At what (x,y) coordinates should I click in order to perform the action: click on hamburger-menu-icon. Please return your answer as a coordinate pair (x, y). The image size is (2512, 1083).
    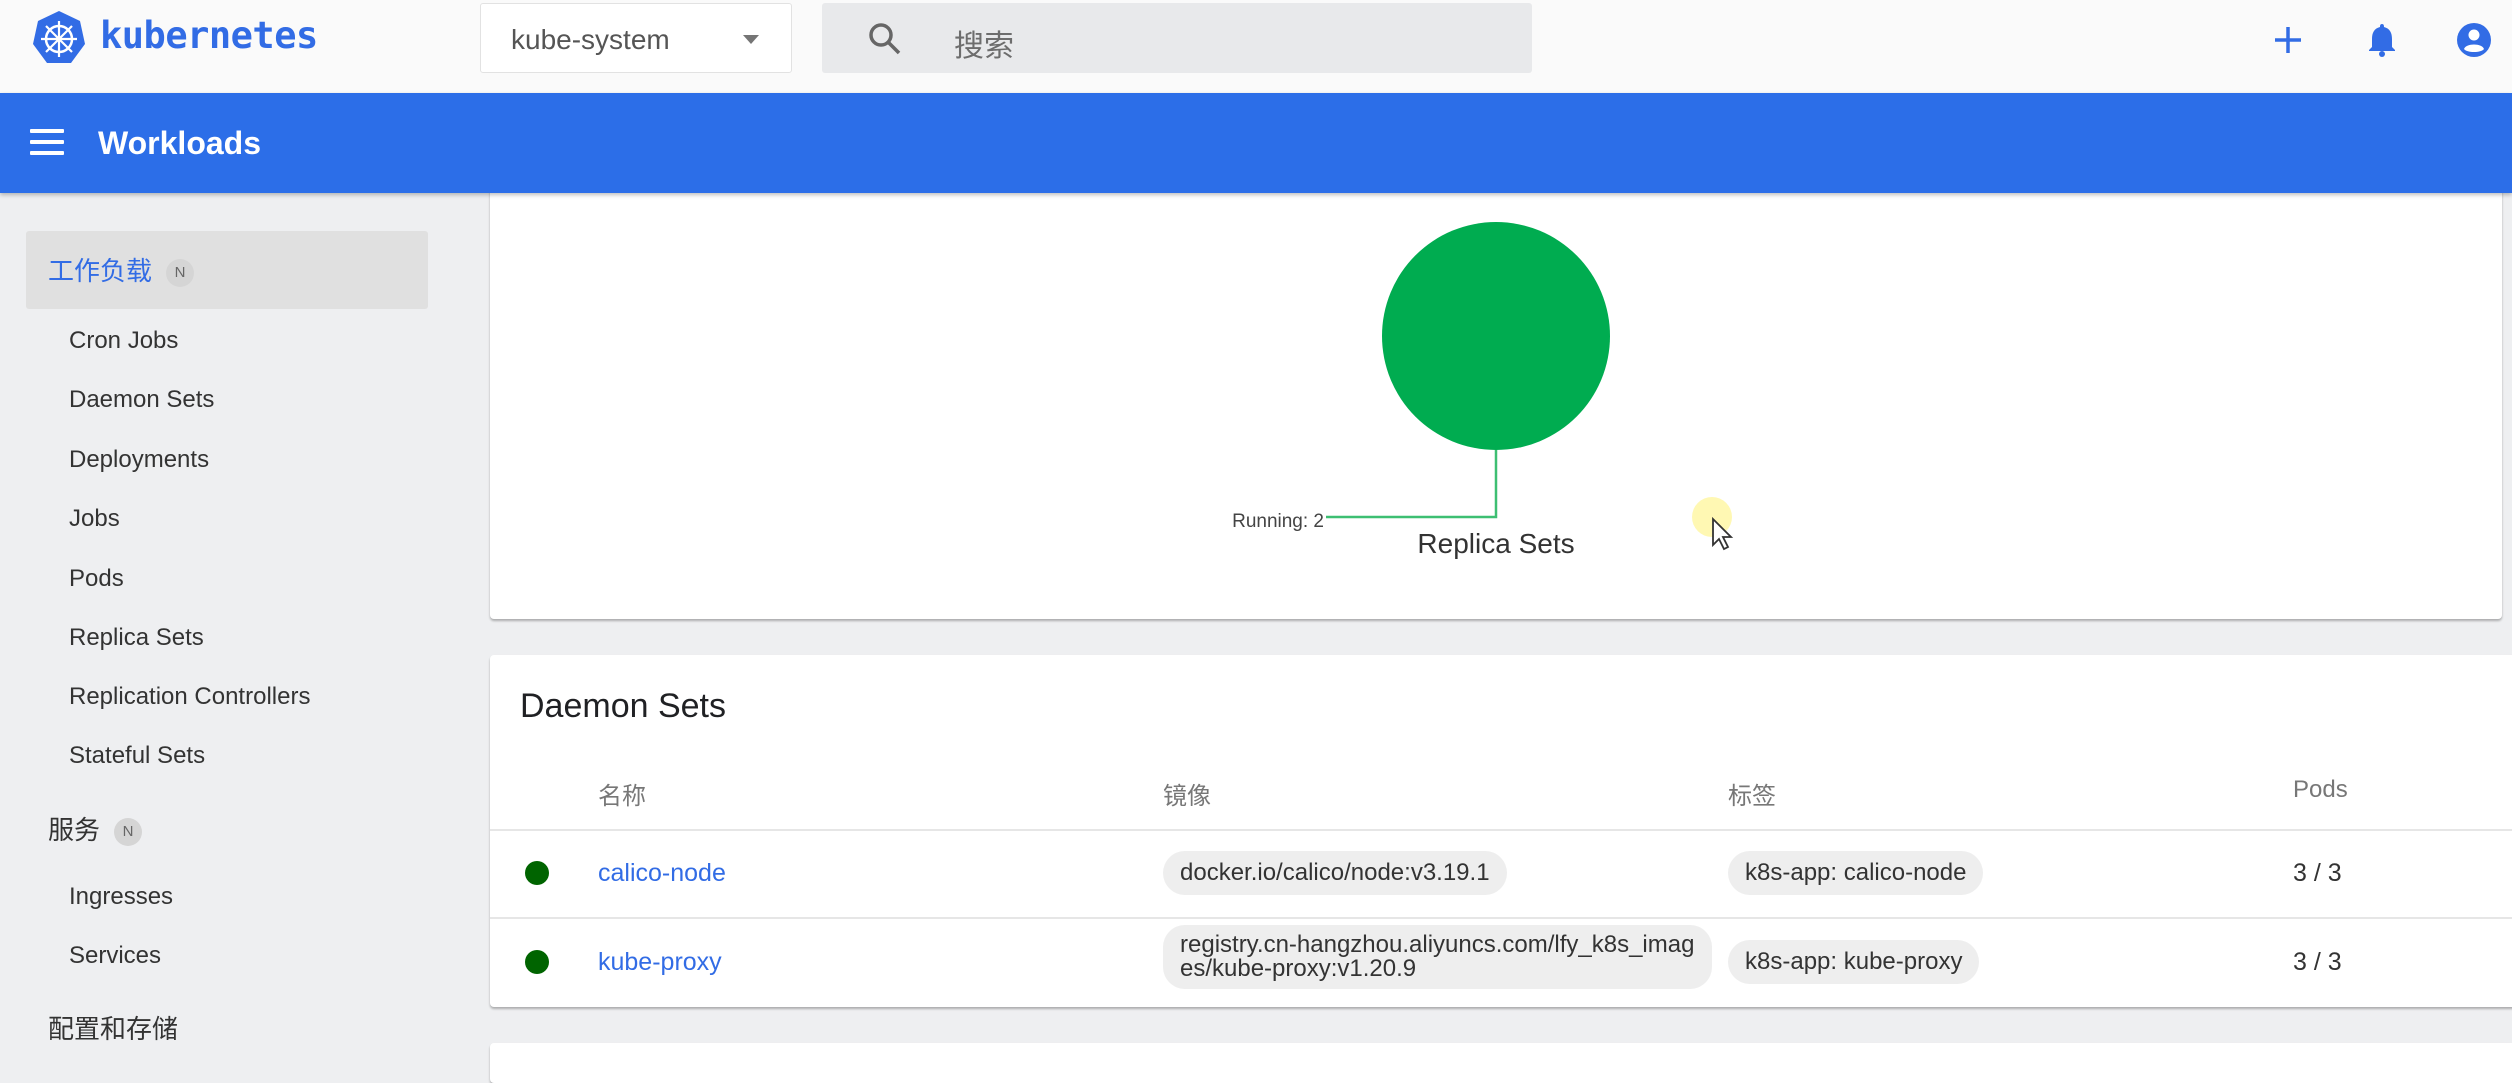
    Looking at the image, I should click on (47, 143).